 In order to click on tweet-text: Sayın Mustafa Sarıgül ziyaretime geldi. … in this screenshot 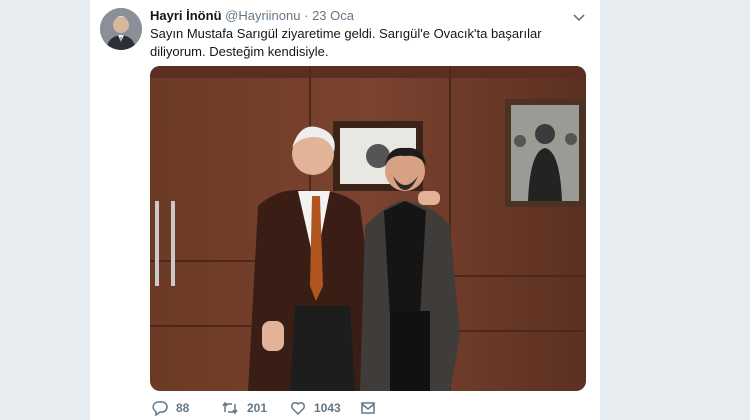, I will do `click(346, 42)`.